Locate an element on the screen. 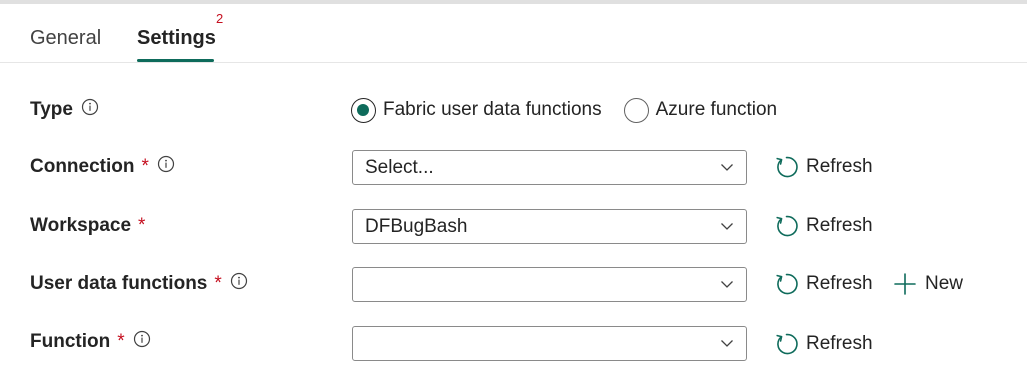 The image size is (1027, 390). radio-azure-function: Azure function is located at coordinates (700, 110).